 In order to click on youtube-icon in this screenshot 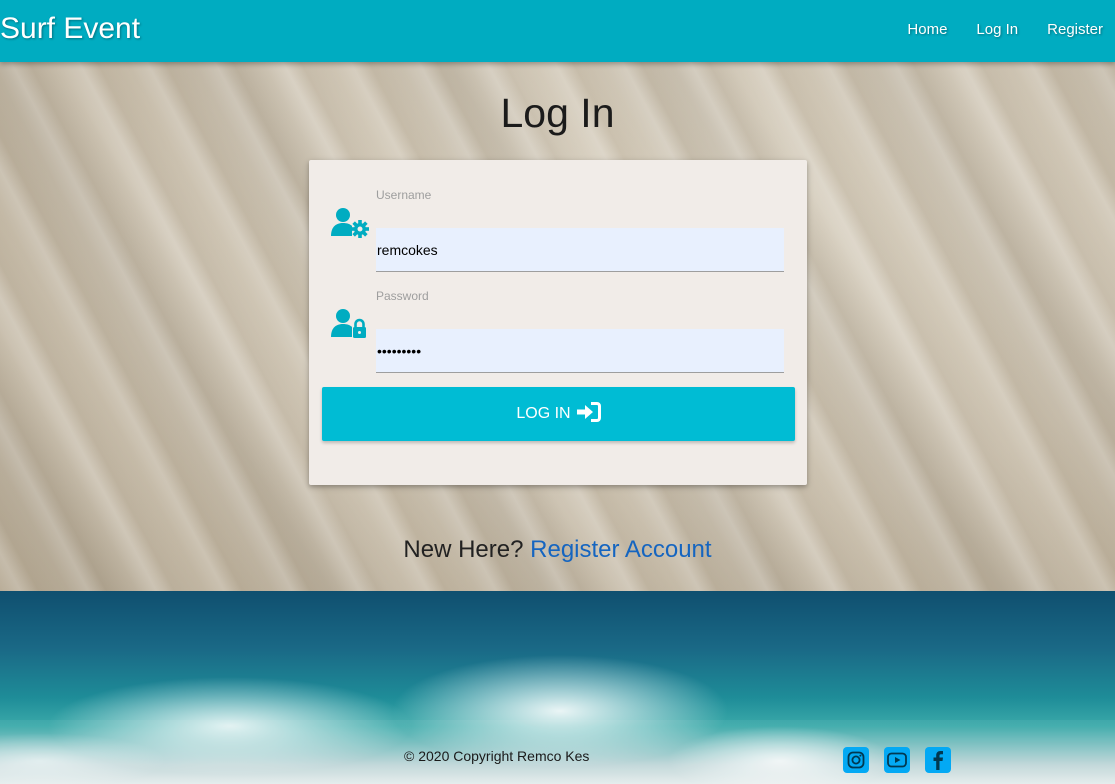, I will do `click(897, 760)`.